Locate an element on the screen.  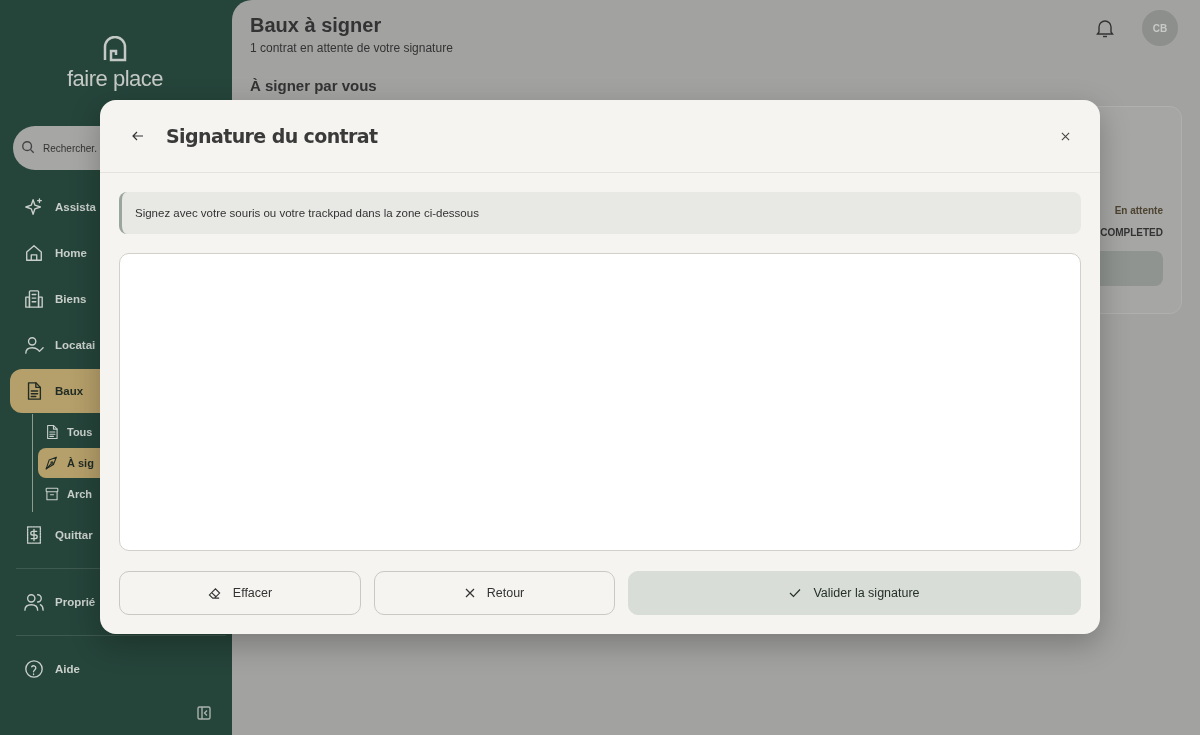
section-title: À signer par vous is located at coordinates (314, 85).